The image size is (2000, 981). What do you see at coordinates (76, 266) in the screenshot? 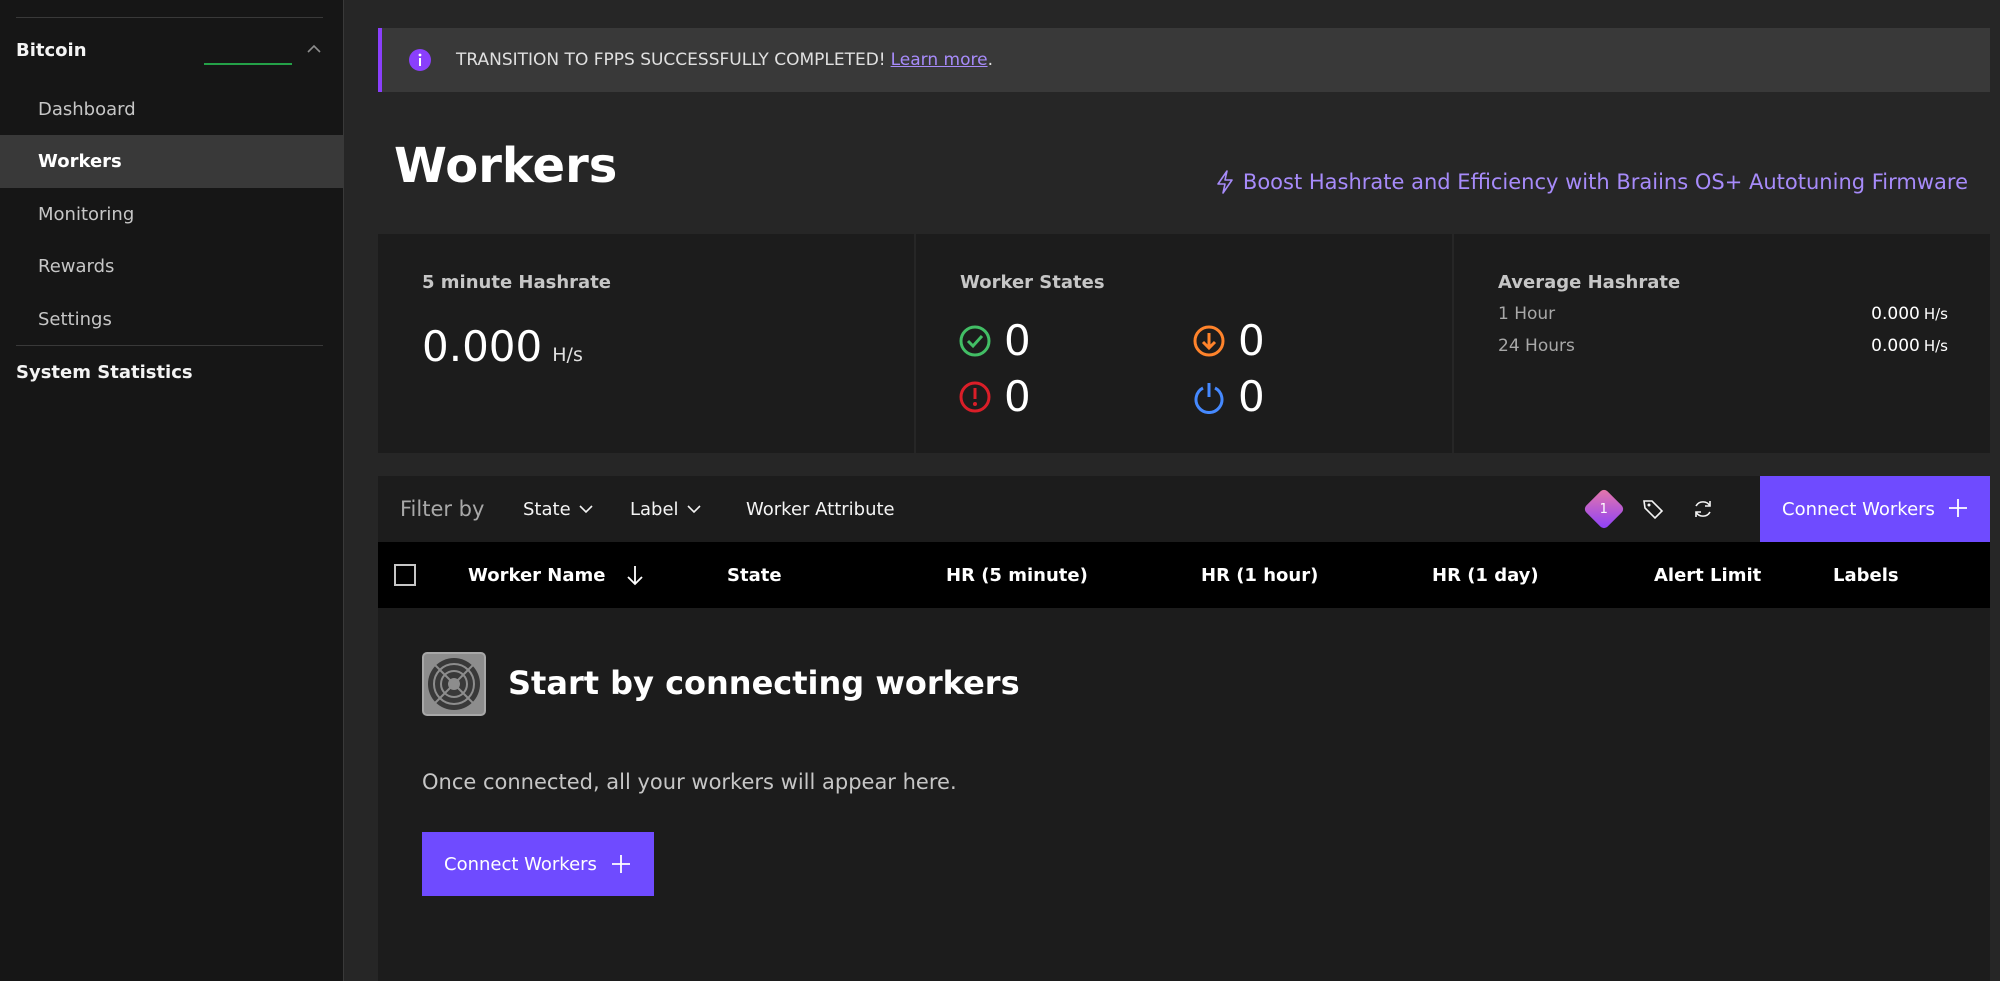
I see `sidebar-item-label: Rewards` at bounding box center [76, 266].